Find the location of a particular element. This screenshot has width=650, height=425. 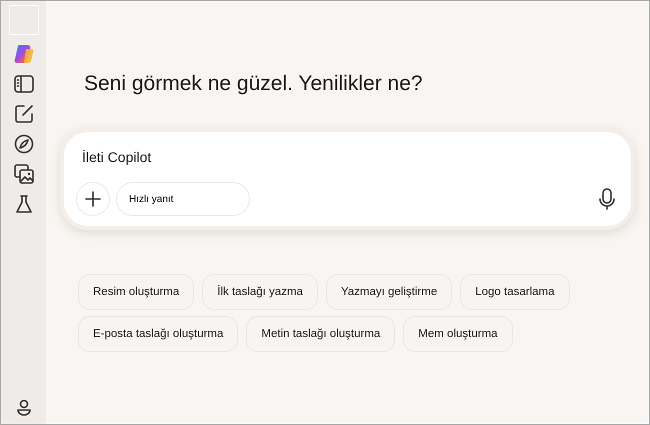

suggestion-chip: İlk taslağı yazma is located at coordinates (260, 292).